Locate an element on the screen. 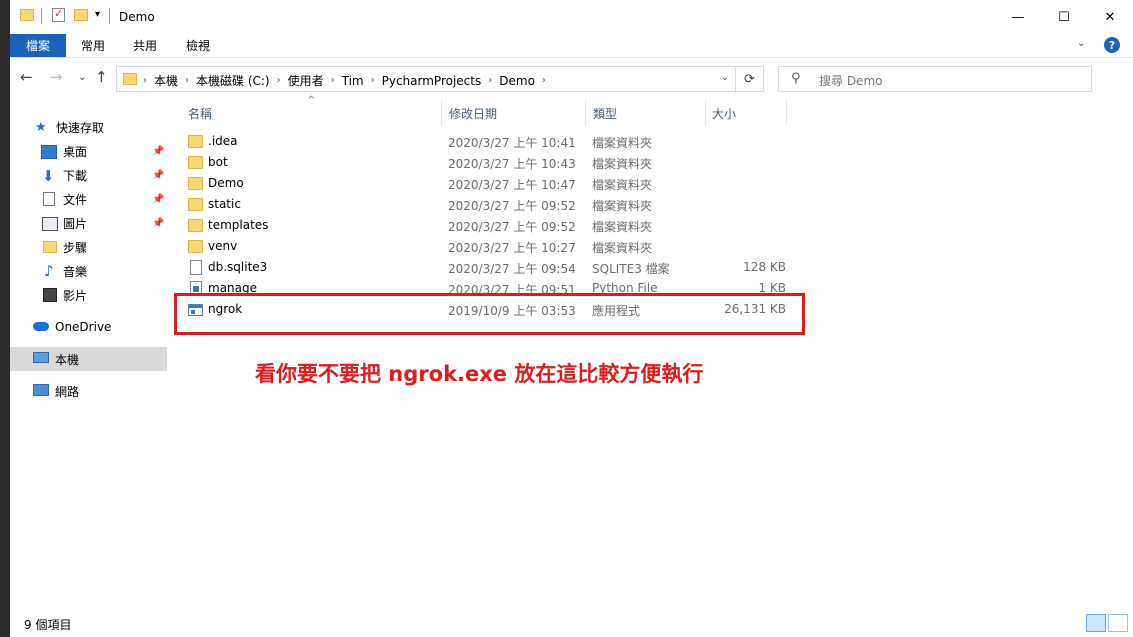 The height and width of the screenshot is (637, 1133). column-header-date: 修改日期 is located at coordinates (473, 113).